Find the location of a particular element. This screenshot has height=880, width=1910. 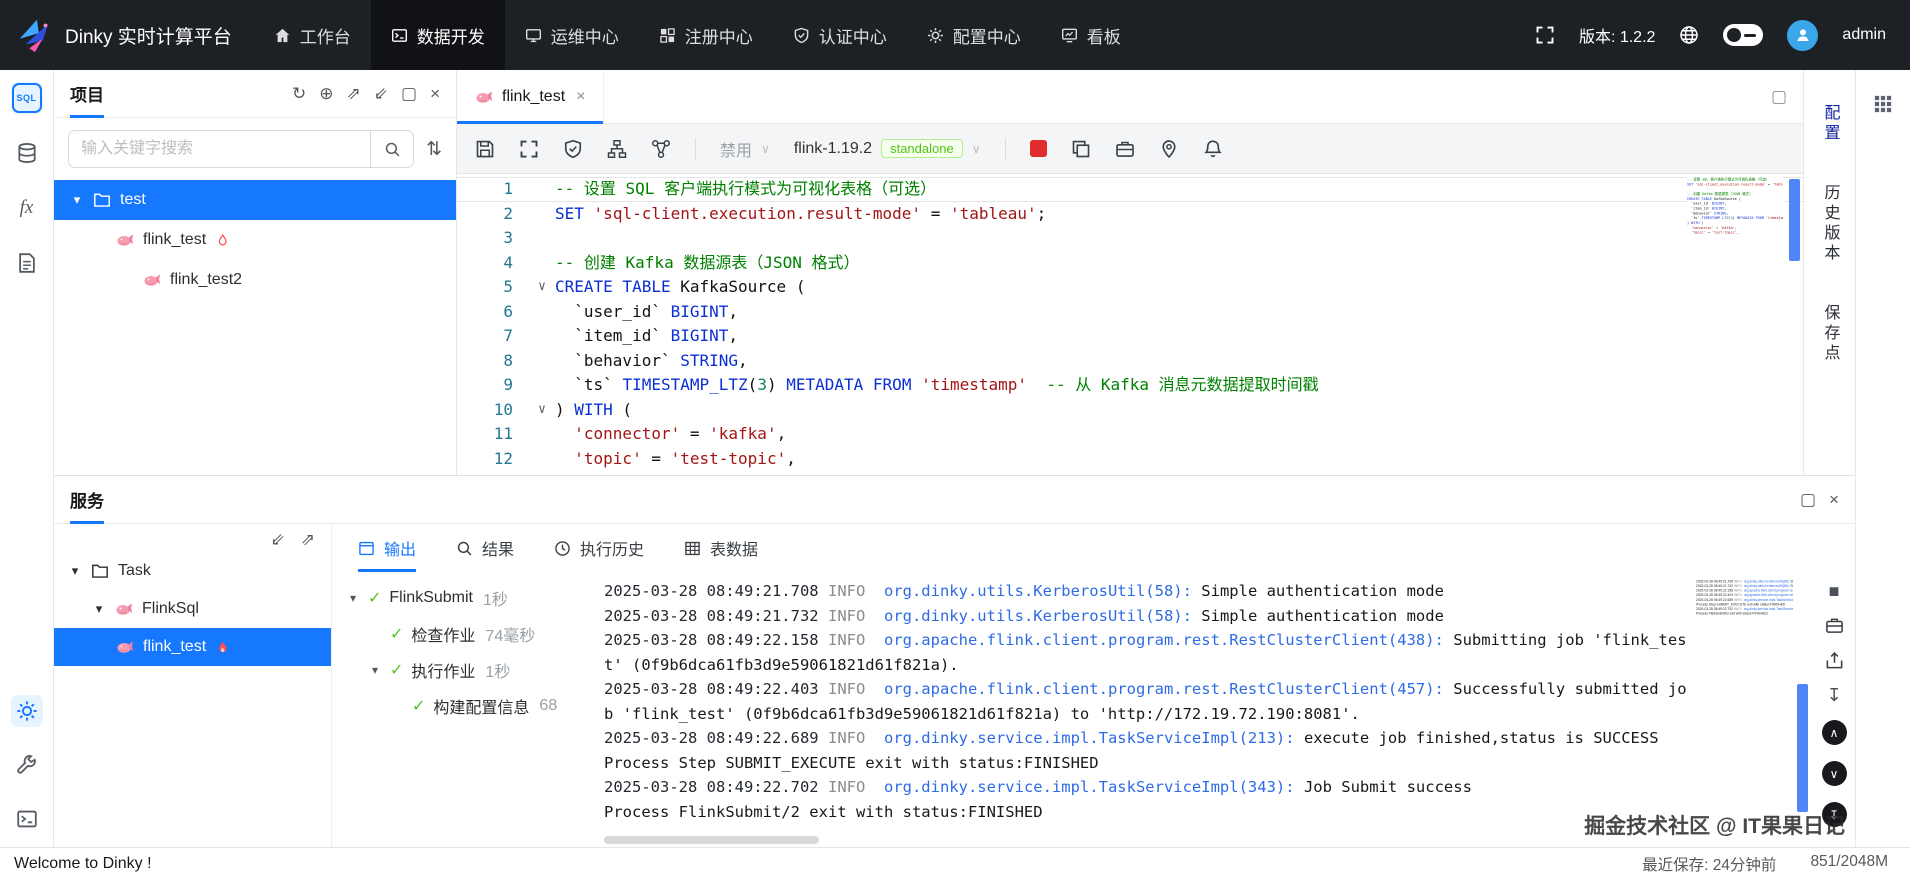

code-line: 5 ∨ CREATE TABLE KafkaSource ( is located at coordinates (1130, 287).